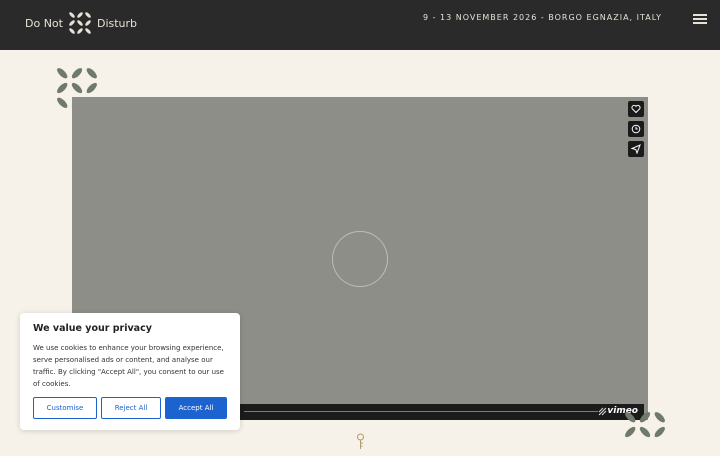  What do you see at coordinates (196, 408) in the screenshot?
I see `accept-all-button: Accept All` at bounding box center [196, 408].